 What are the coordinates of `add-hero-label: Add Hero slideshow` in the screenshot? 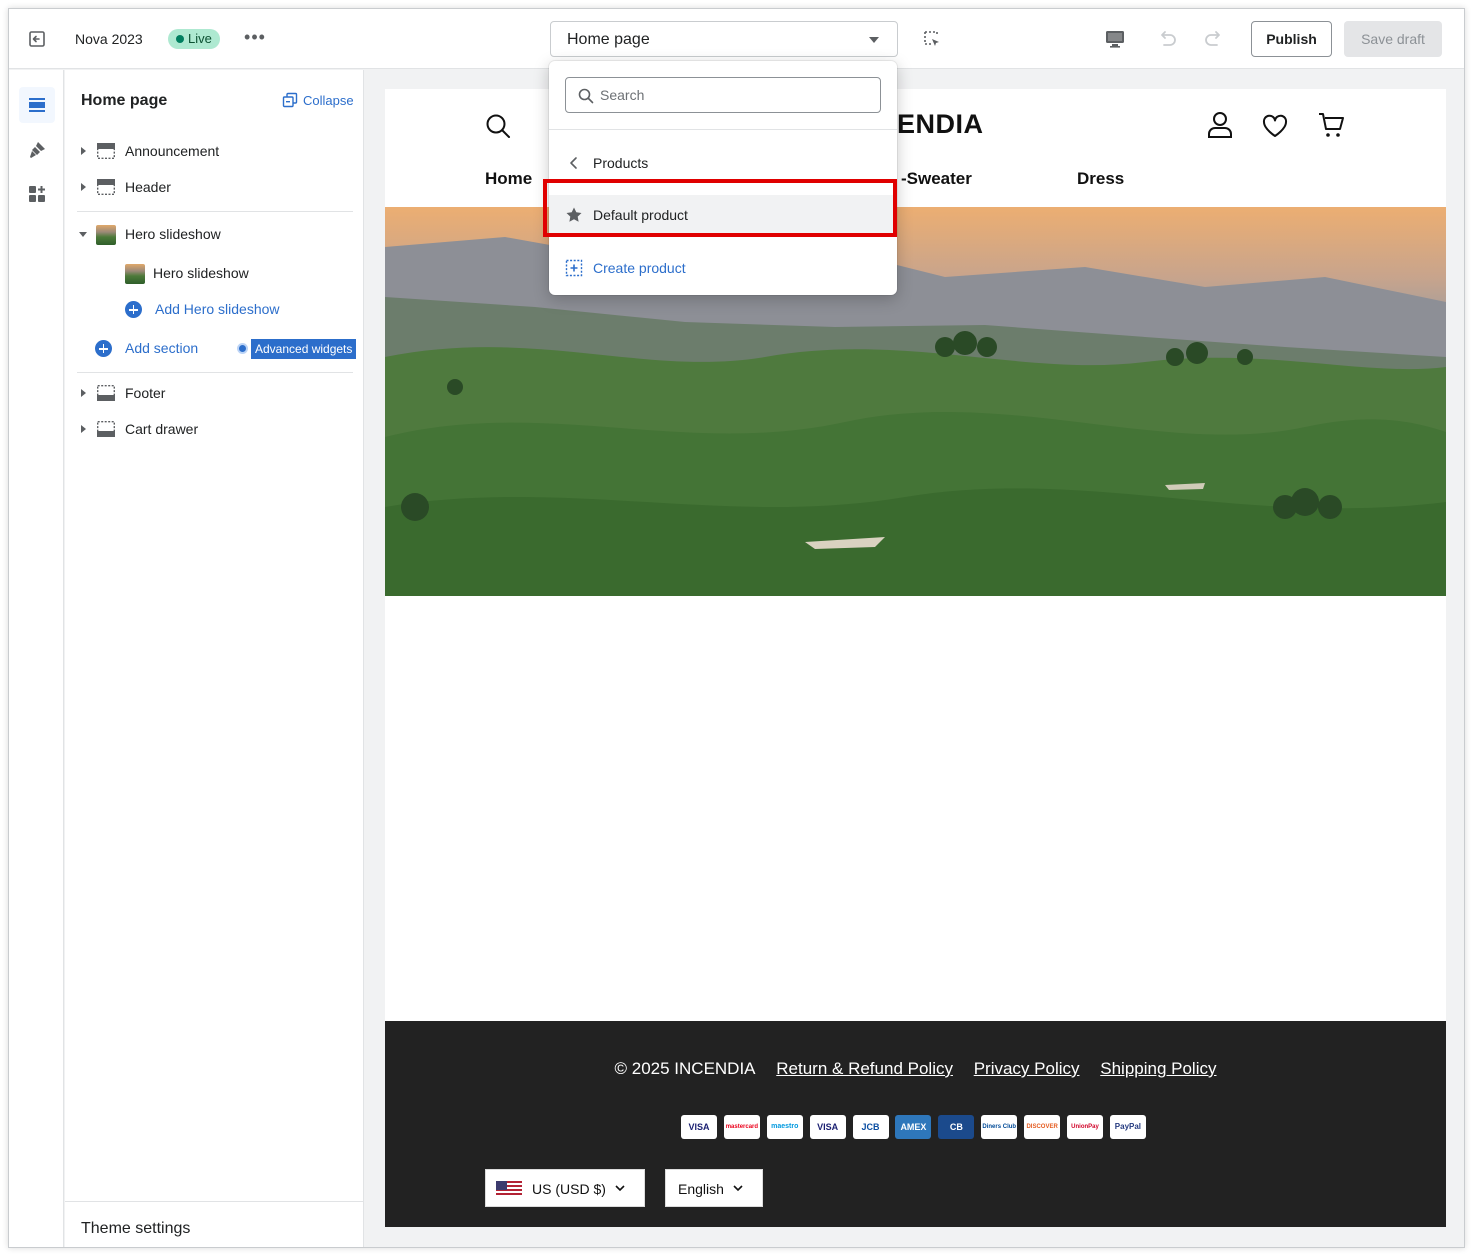 It's located at (217, 309).